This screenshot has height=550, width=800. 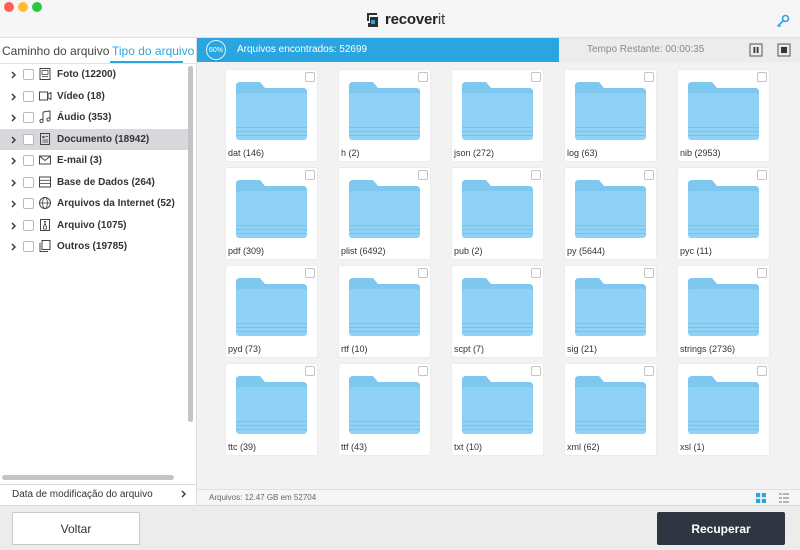 What do you see at coordinates (146, 62) in the screenshot?
I see `active-tab-indicator` at bounding box center [146, 62].